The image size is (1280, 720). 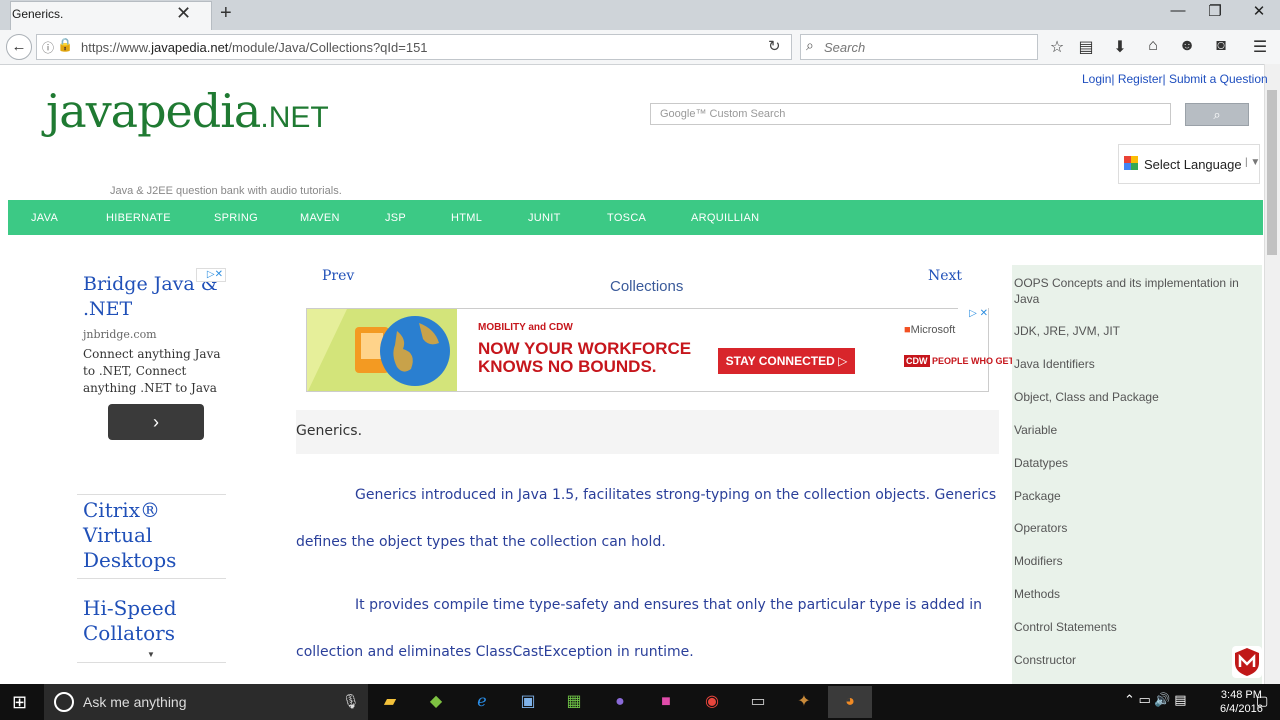 I want to click on cortana-icon, so click(x=64, y=702).